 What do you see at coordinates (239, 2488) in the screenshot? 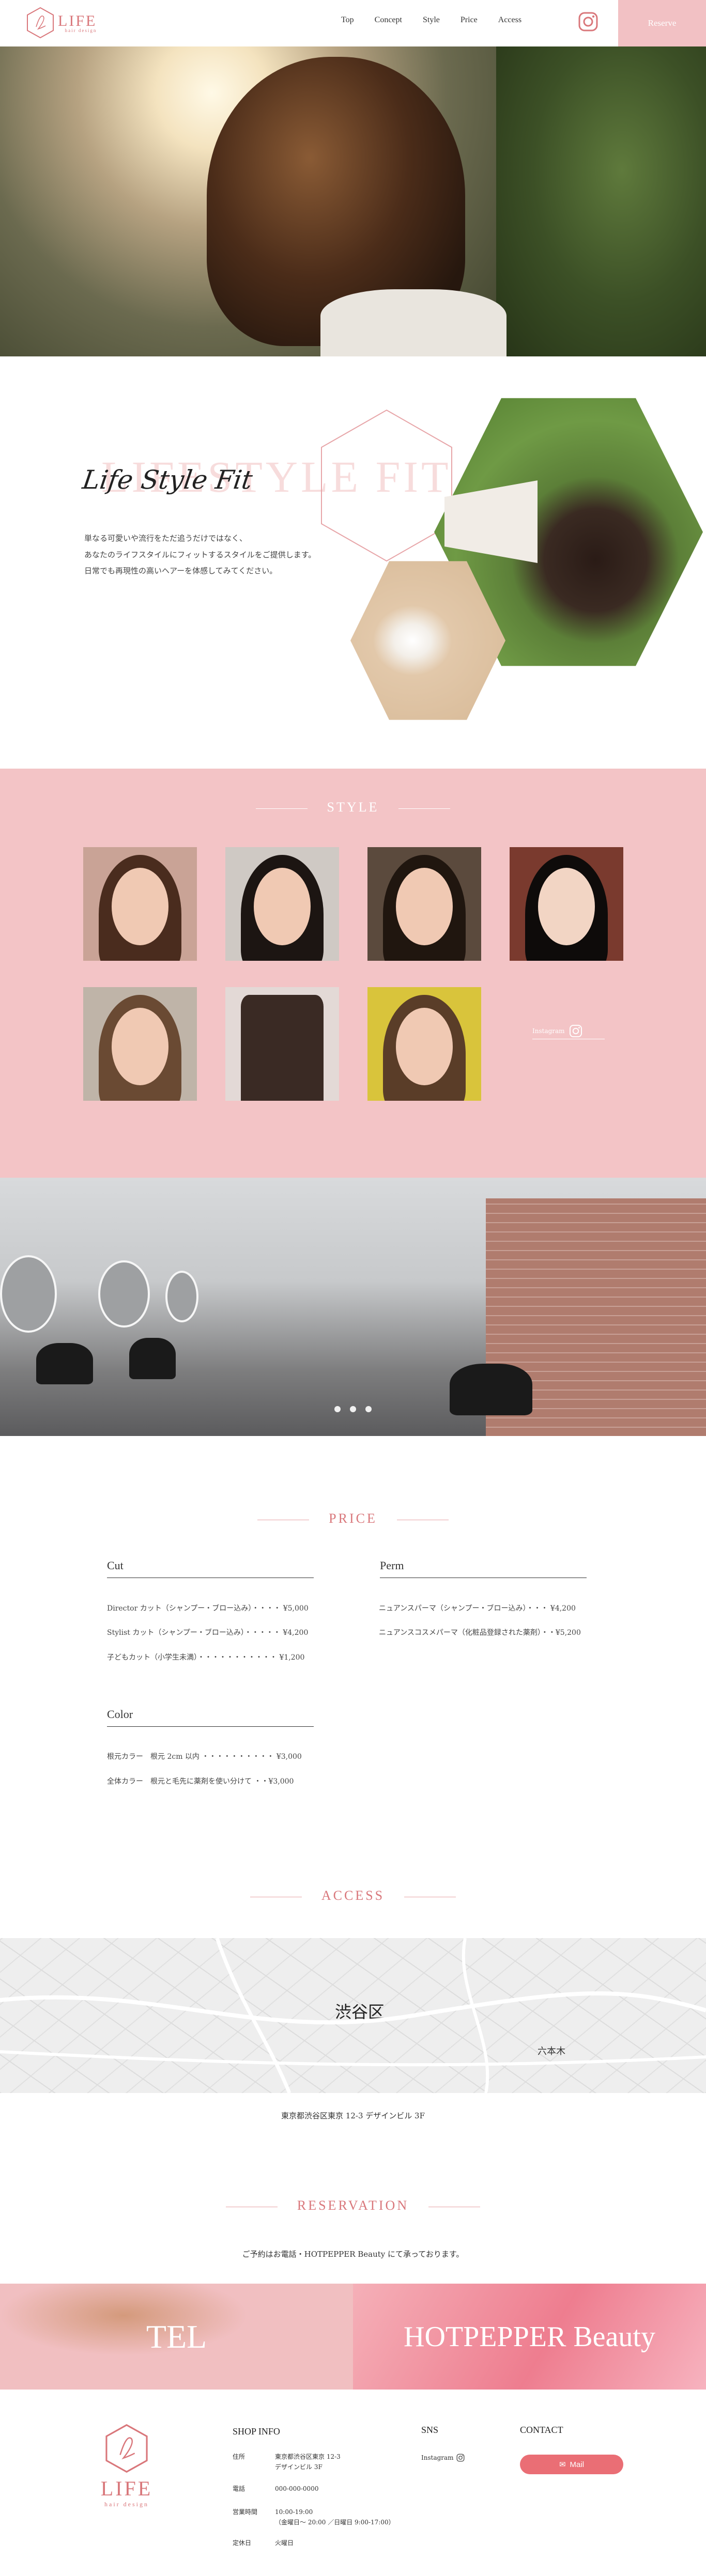
I see `info-key: 電話` at bounding box center [239, 2488].